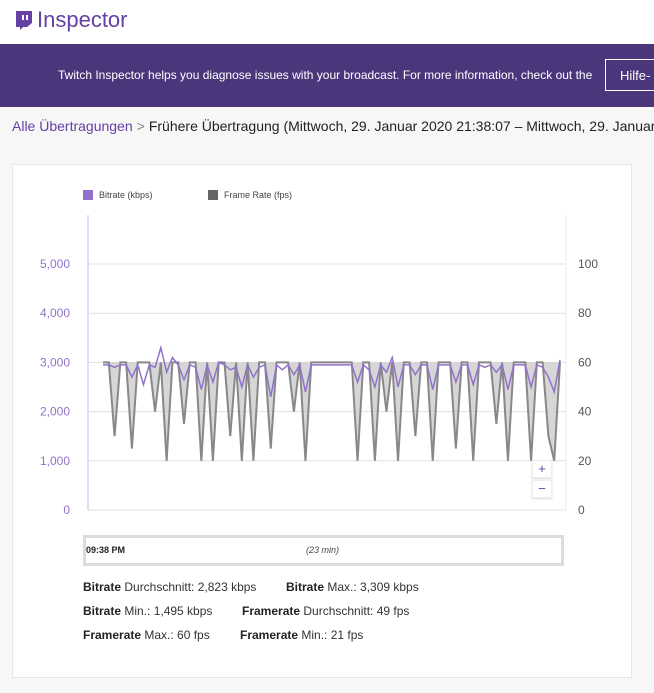 The height and width of the screenshot is (693, 654). Describe the element at coordinates (55, 264) in the screenshot. I see `left-tick-label: 5,000` at that location.